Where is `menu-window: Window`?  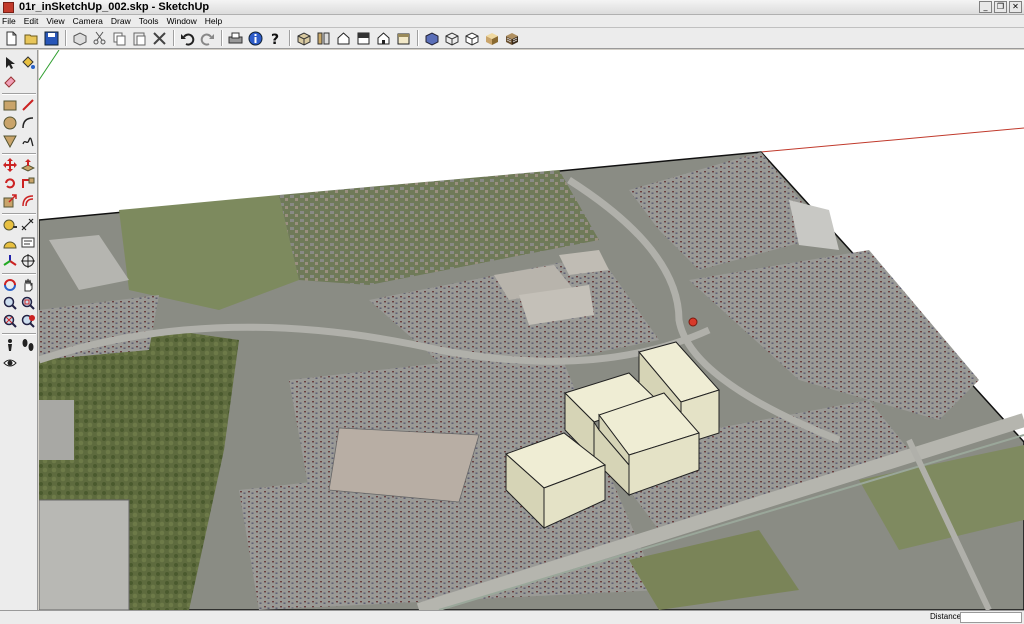
menu-window: Window is located at coordinates (182, 21).